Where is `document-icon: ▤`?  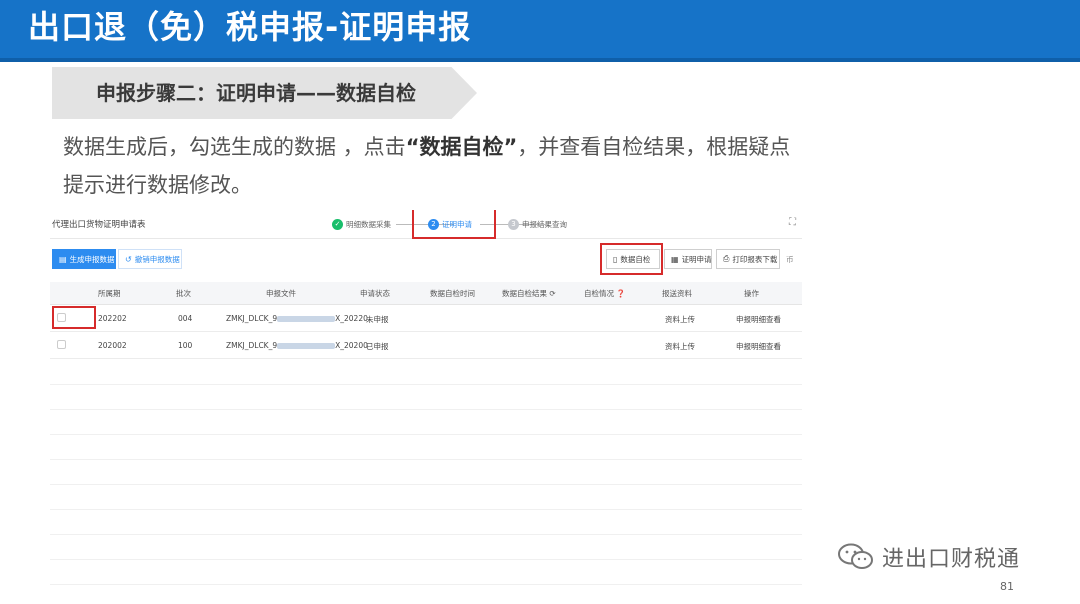
document-icon: ▤ is located at coordinates (63, 259).